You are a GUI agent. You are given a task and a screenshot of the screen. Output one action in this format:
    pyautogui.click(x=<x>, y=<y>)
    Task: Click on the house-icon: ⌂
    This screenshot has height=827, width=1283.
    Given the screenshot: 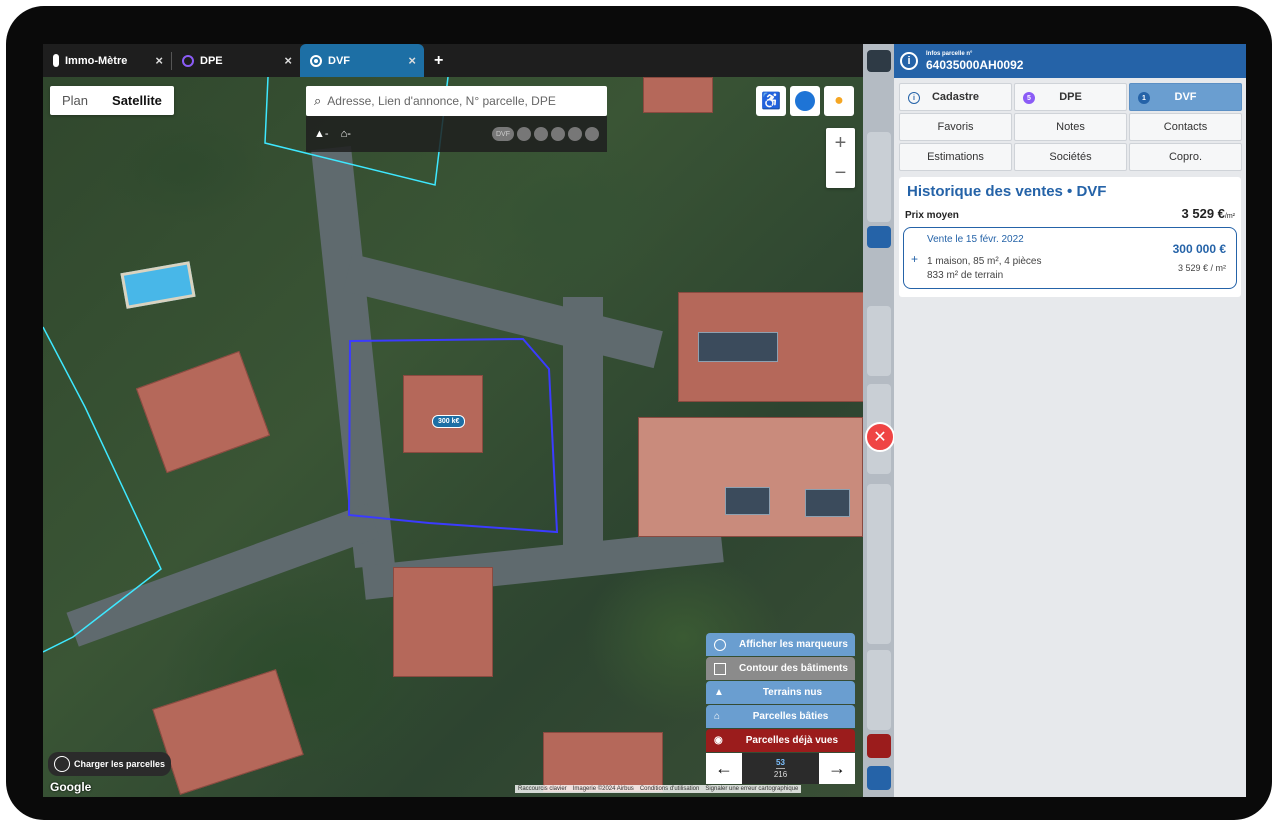 What is the action you would take?
    pyautogui.click(x=717, y=716)
    